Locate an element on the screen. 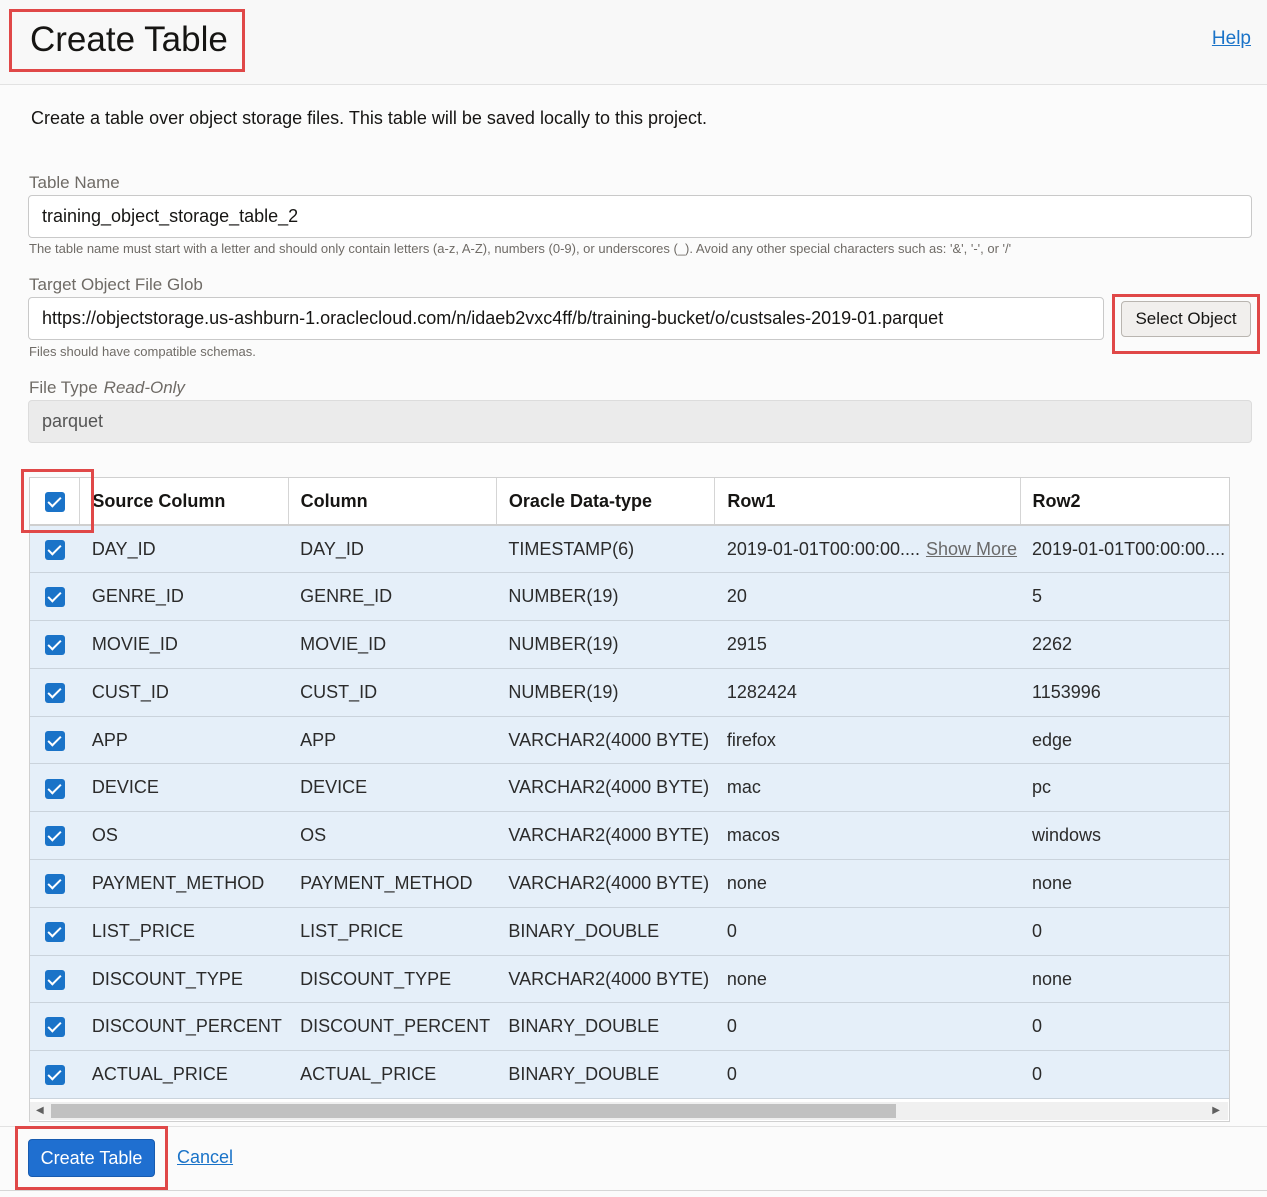  source-column-cell: DISCOUNT_TYPE is located at coordinates (184, 979).